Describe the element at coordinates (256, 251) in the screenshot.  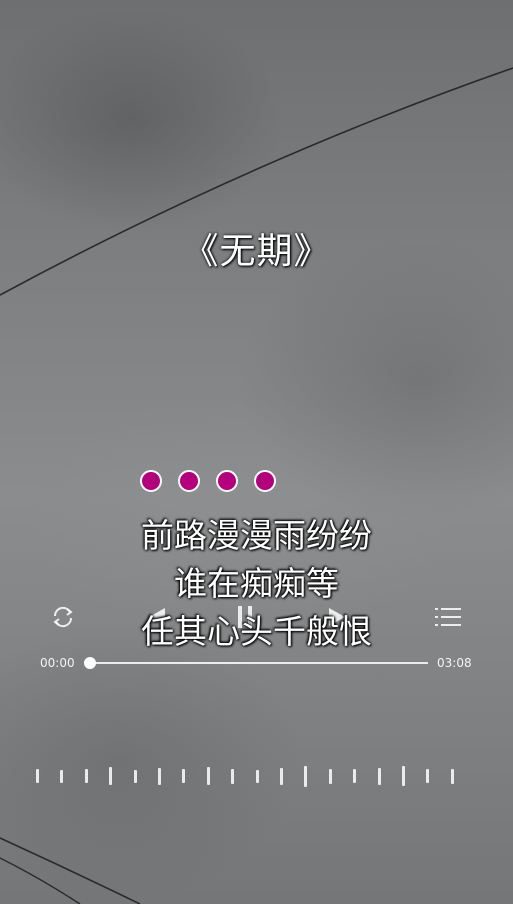
I see `song-title: 《无期》` at that location.